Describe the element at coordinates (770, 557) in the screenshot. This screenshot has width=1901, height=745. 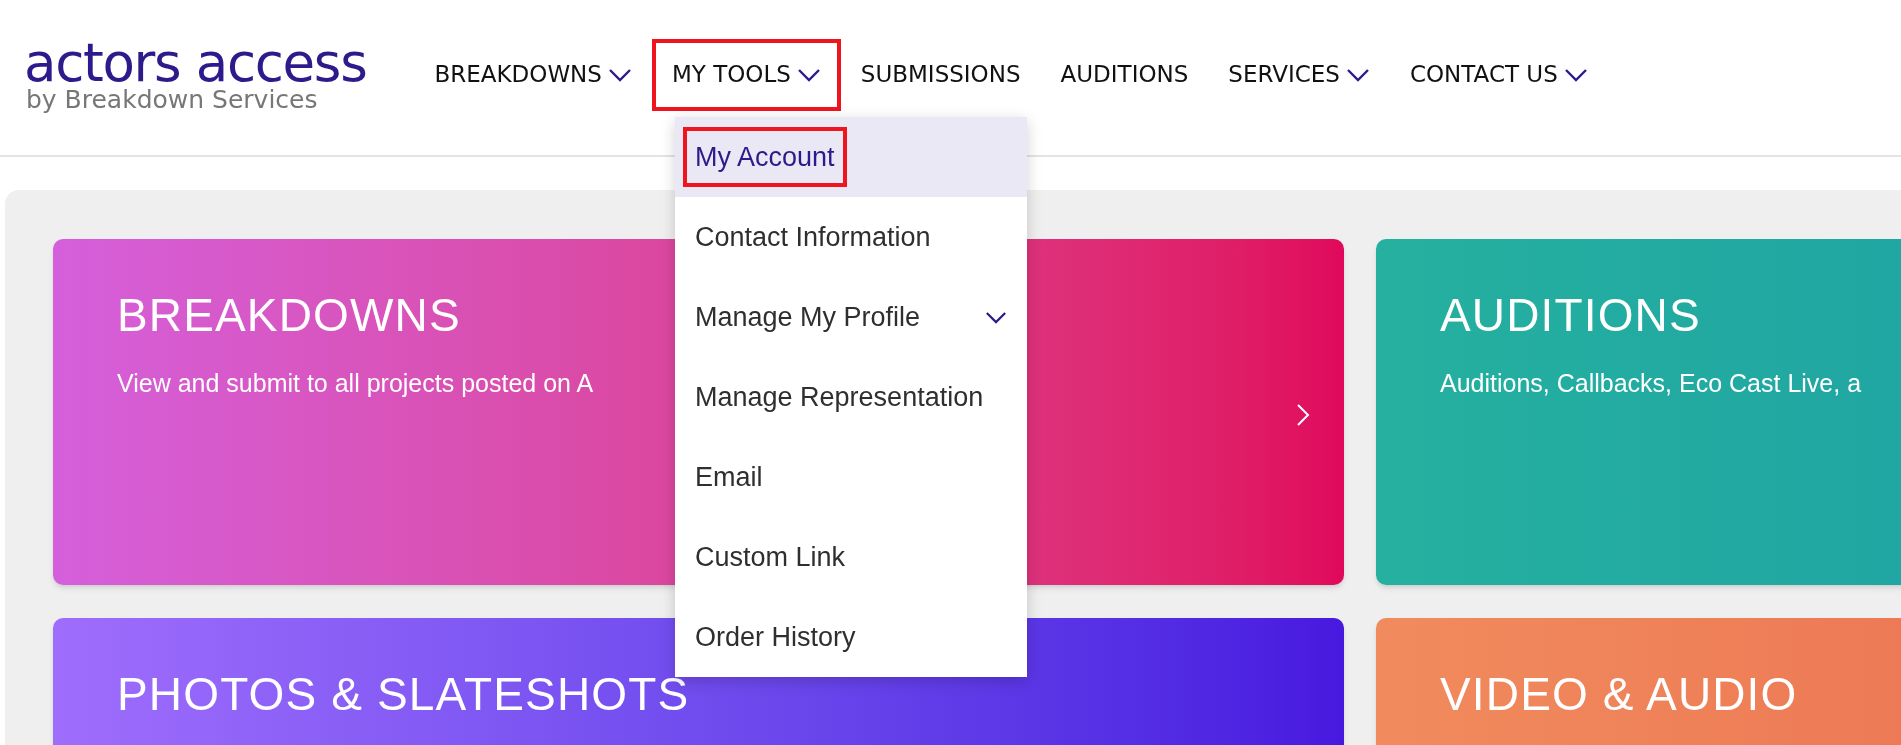
I see `menu-item-label: Custom Link` at that location.